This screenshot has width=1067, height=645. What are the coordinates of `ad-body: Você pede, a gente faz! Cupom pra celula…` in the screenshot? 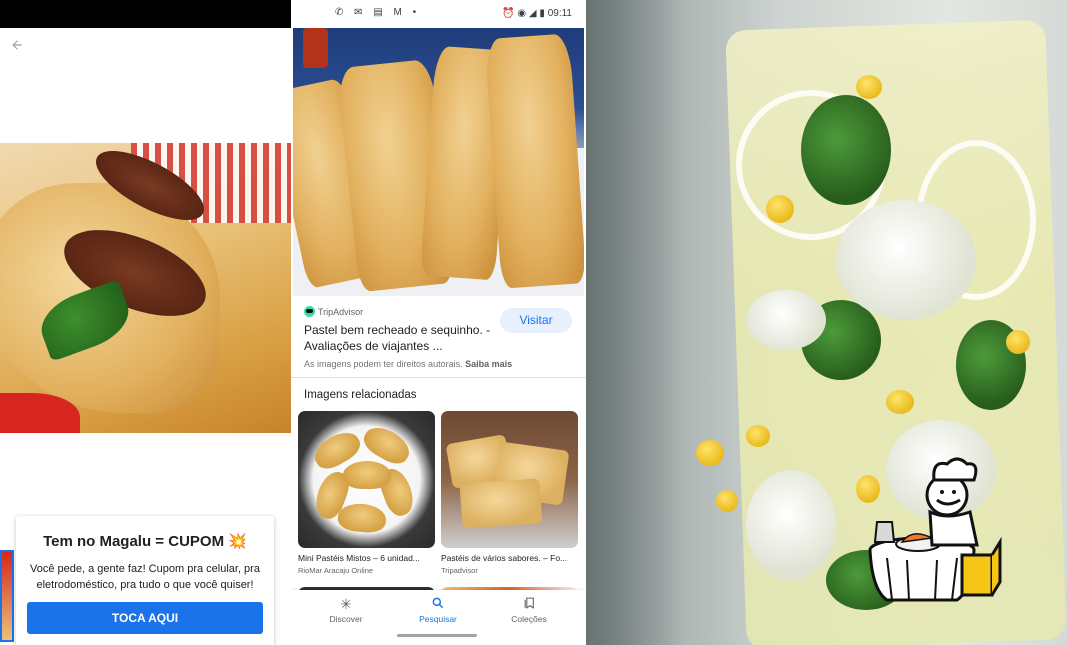 It's located at (145, 577).